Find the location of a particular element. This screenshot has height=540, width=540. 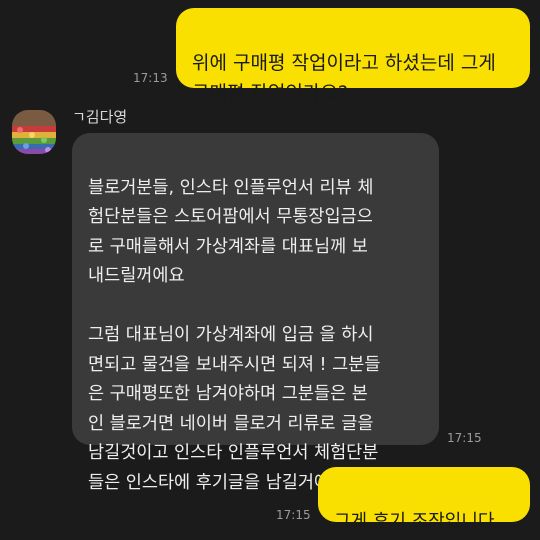

outgoing-message-bubble: 위에 구매평 작업이라고 하셨는데 그게 구매평 작업인가요? is located at coordinates (353, 56).